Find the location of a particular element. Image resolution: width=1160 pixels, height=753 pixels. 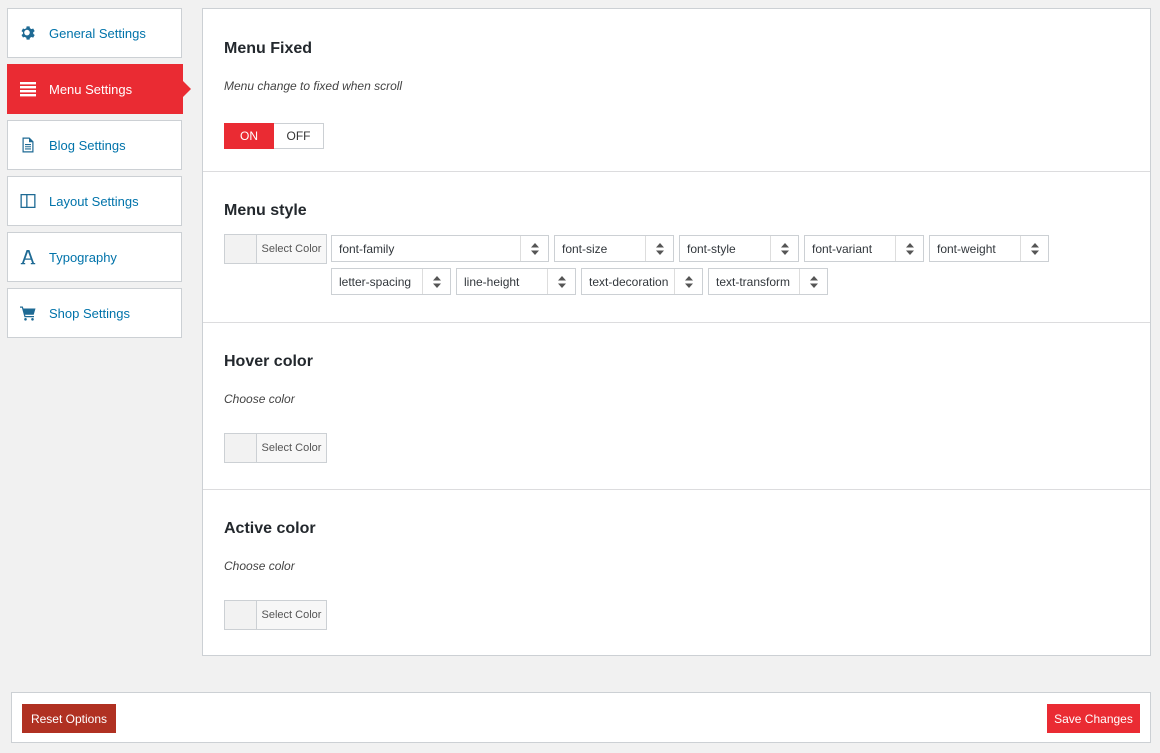

reset-options-button: Reset Options is located at coordinates (69, 718).